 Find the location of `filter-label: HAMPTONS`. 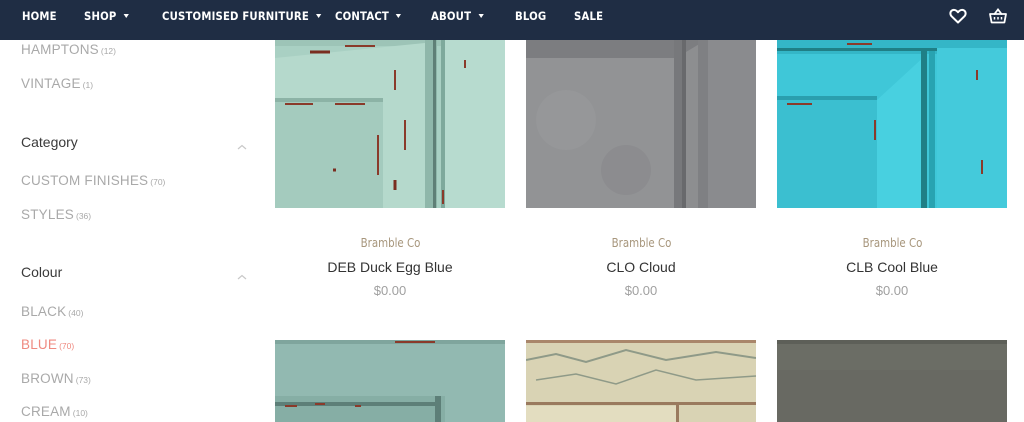

filter-label: HAMPTONS is located at coordinates (60, 49).